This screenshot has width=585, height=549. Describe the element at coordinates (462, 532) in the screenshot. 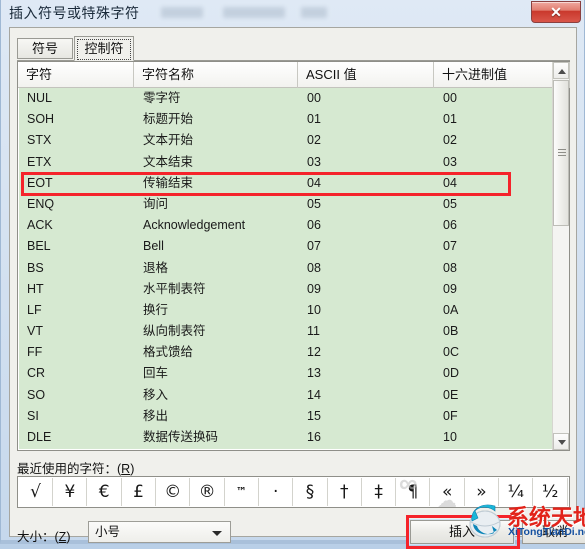

I see `insert-button: 插入` at that location.